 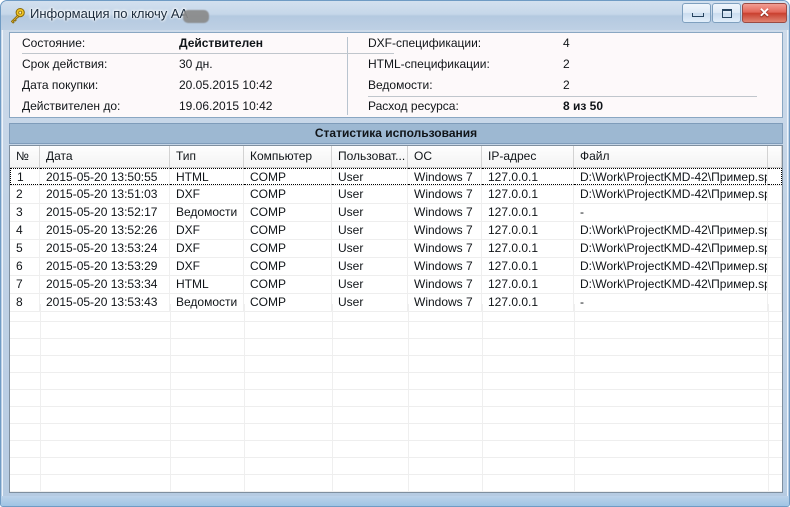 What do you see at coordinates (25, 284) in the screenshot?
I see `table-cell-num: 7` at bounding box center [25, 284].